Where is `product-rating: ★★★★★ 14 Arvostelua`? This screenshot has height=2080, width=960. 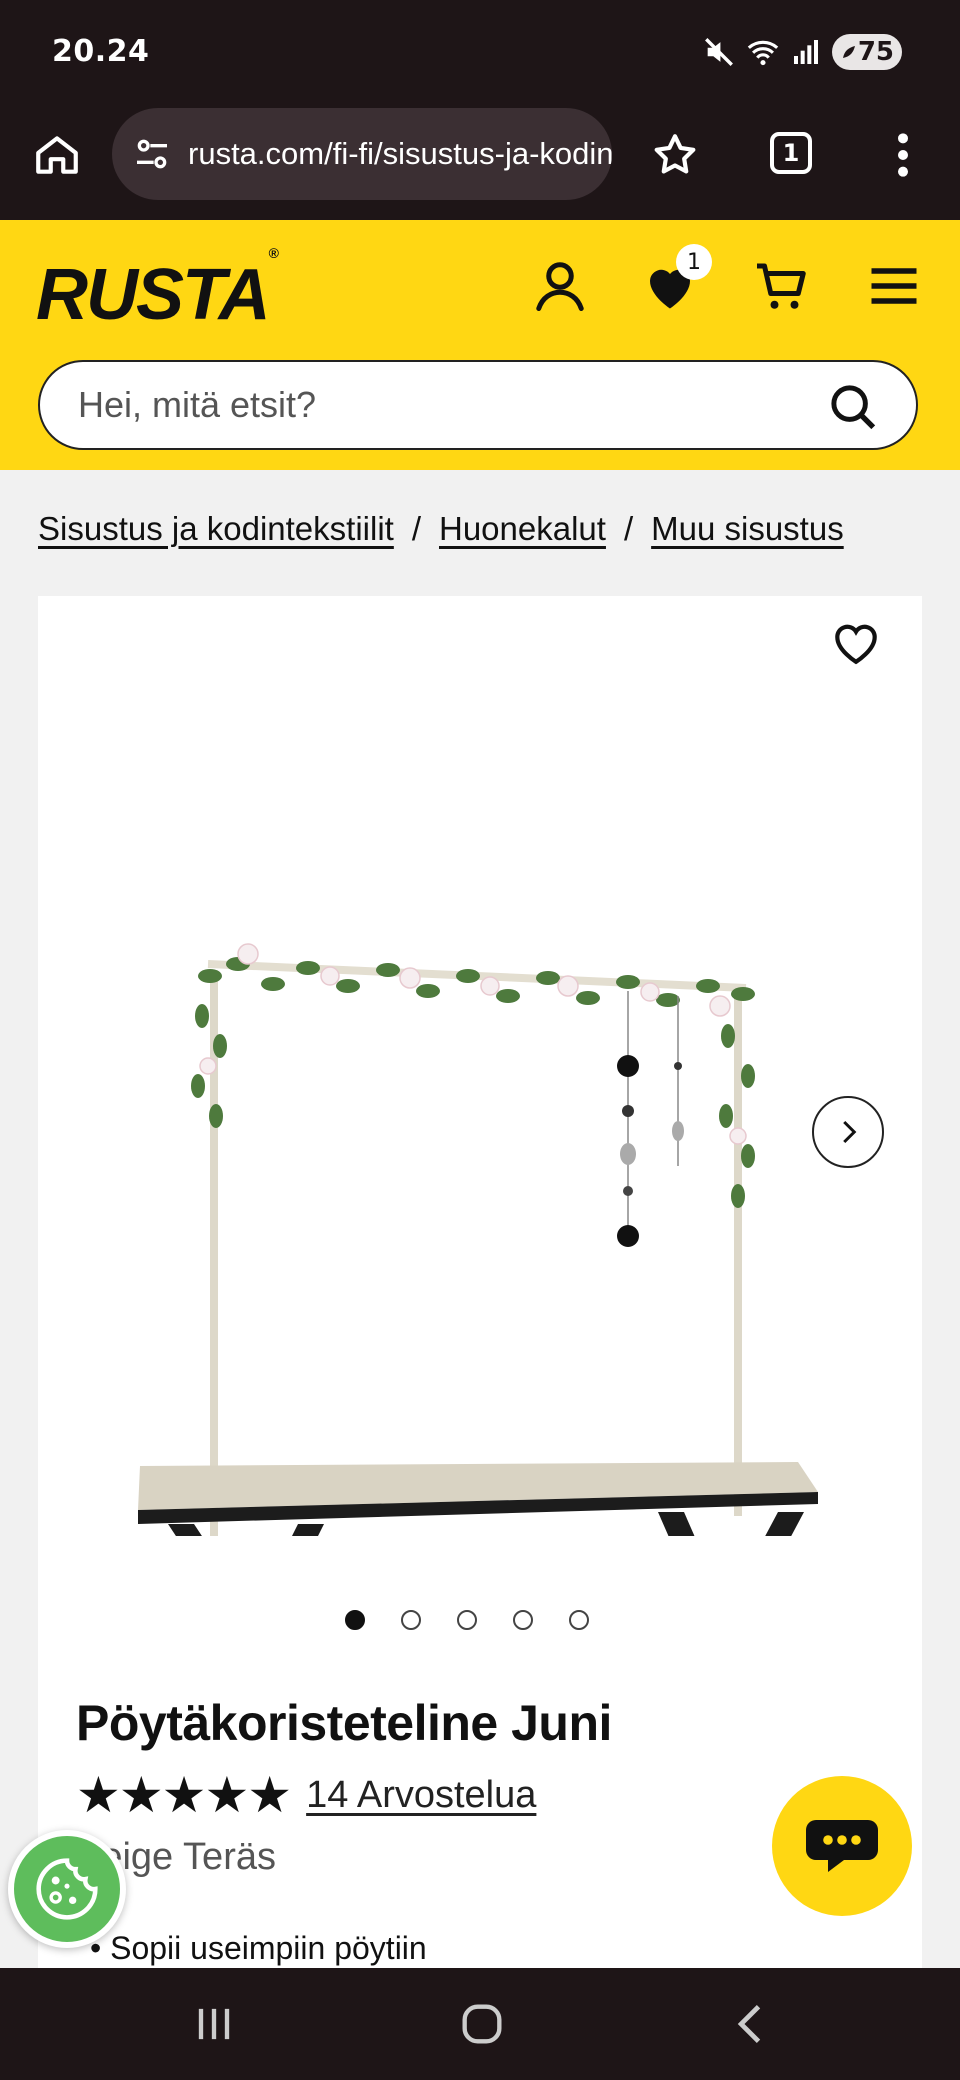 product-rating: ★★★★★ 14 Arvostelua is located at coordinates (306, 1795).